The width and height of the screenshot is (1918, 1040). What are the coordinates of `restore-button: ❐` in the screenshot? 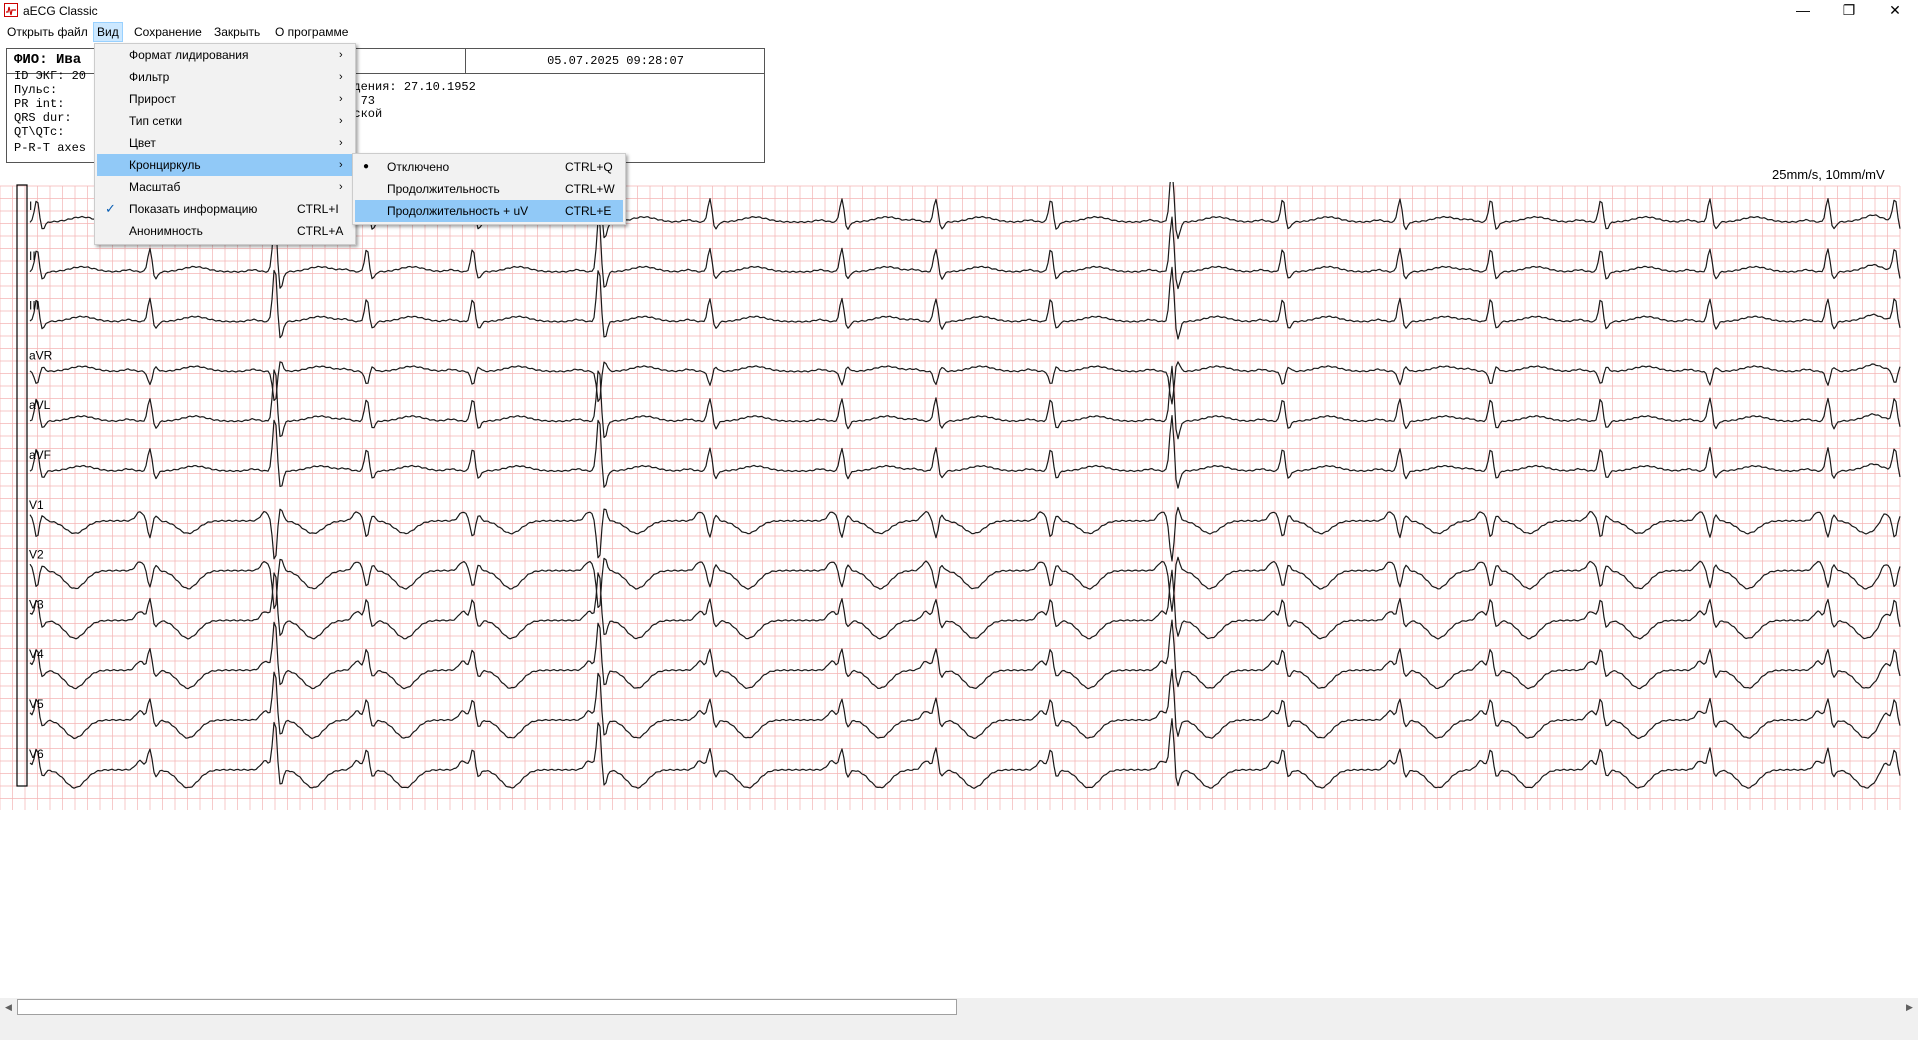 It's located at (1849, 11).